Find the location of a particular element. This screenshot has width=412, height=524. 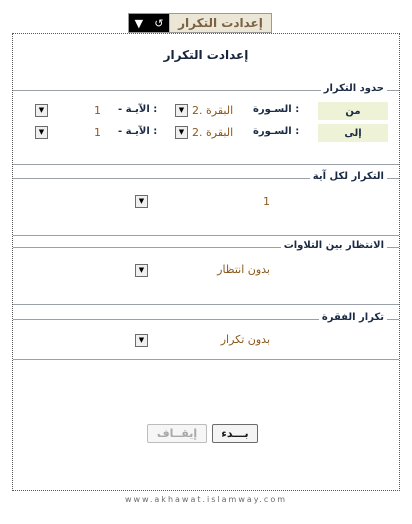

range-row-to: إلى السـورة : 2. البقرة ▼ - الآيـة : 1 ▼ is located at coordinates (211, 133).